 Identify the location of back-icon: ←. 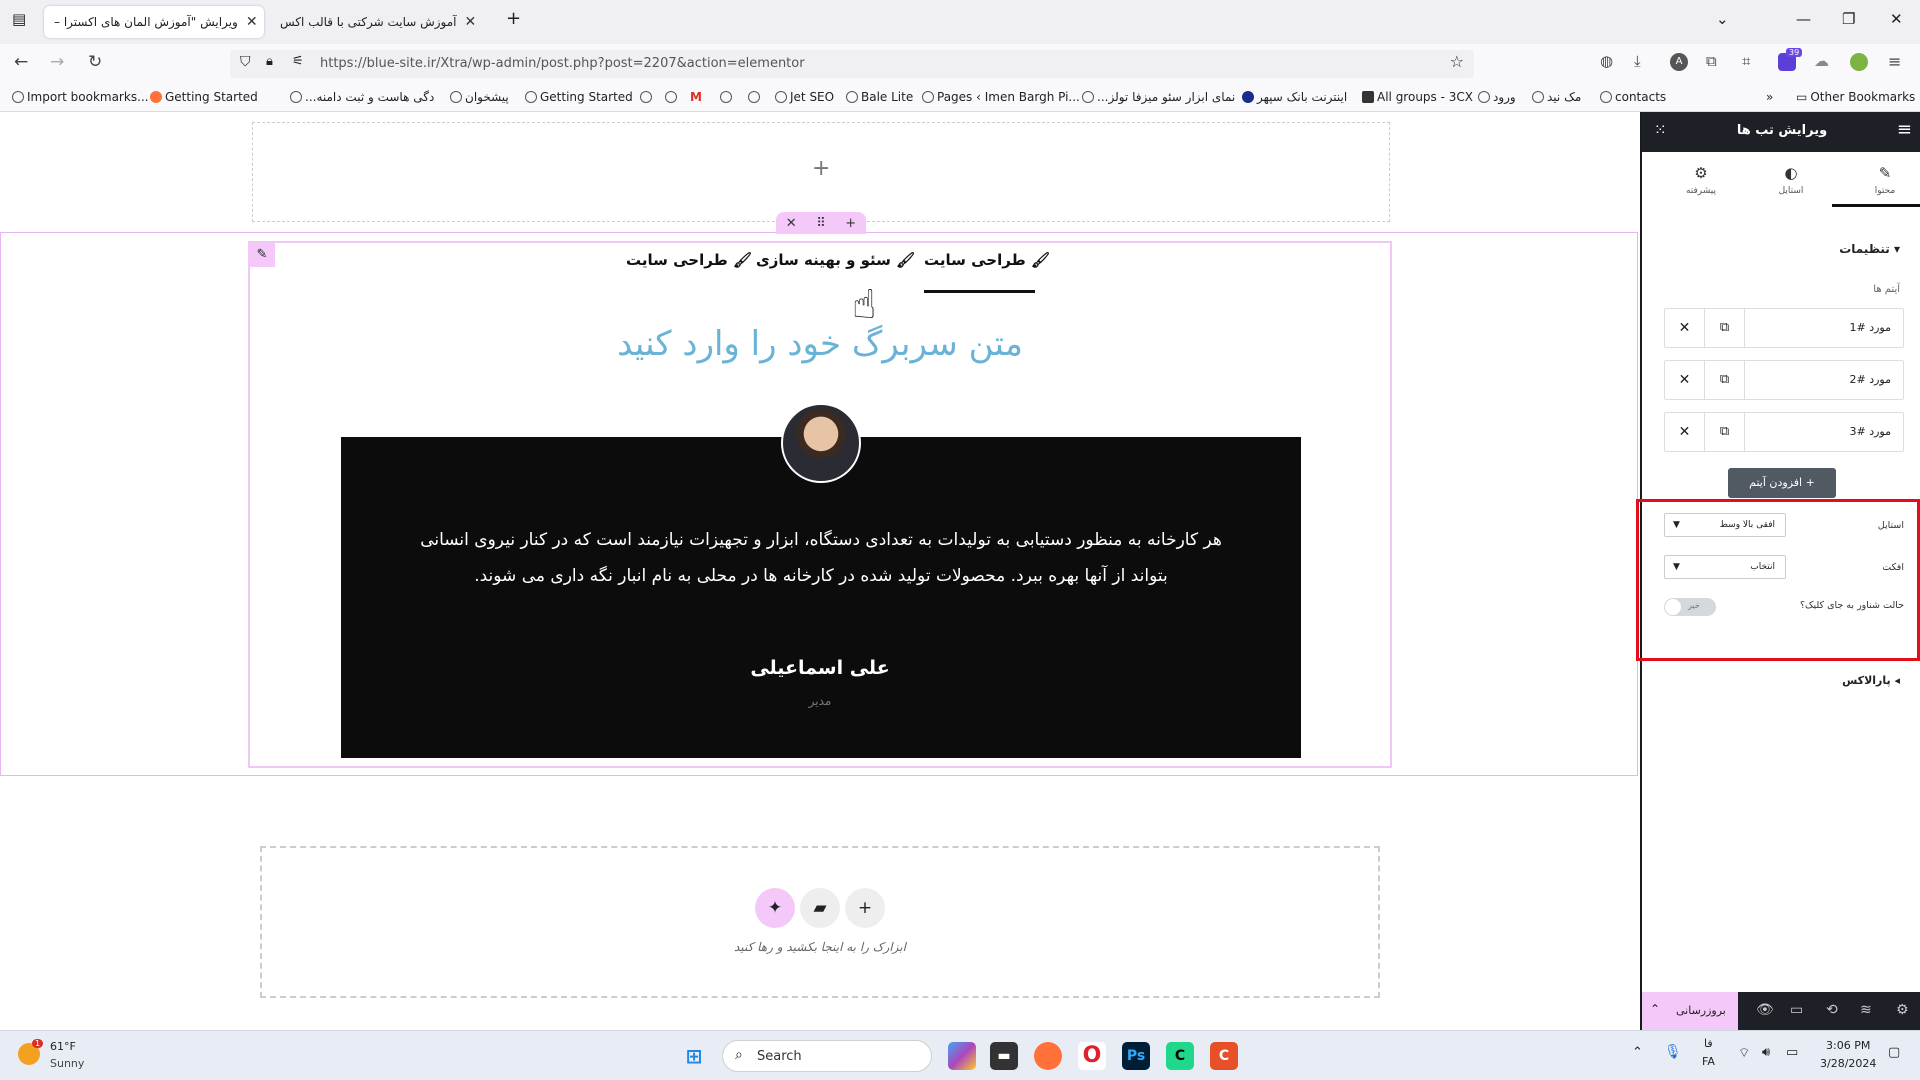
(21, 62).